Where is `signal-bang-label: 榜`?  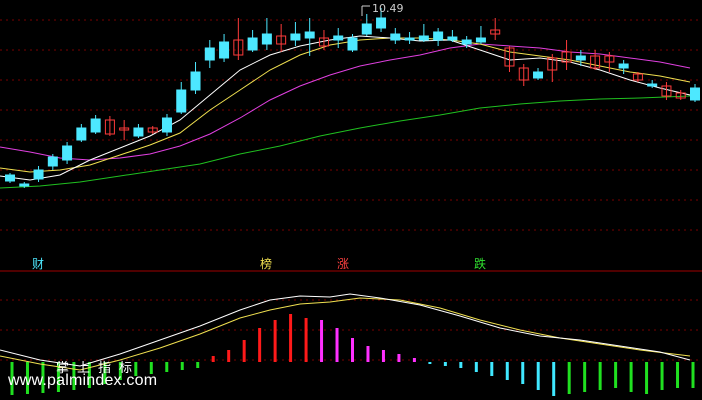 signal-bang-label: 榜 is located at coordinates (266, 264).